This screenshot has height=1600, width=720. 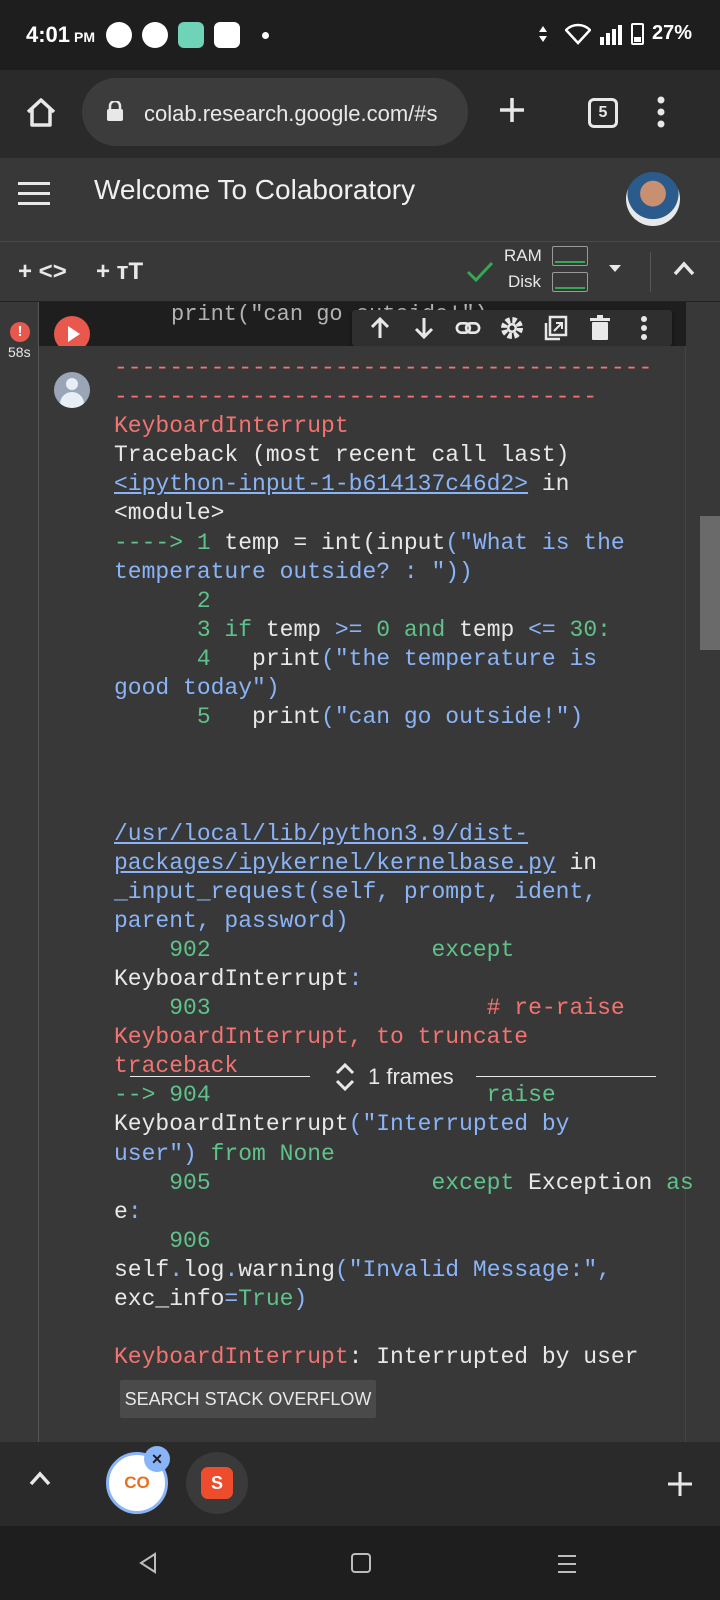 What do you see at coordinates (399, 1212) in the screenshot?
I see `output-line: e:` at bounding box center [399, 1212].